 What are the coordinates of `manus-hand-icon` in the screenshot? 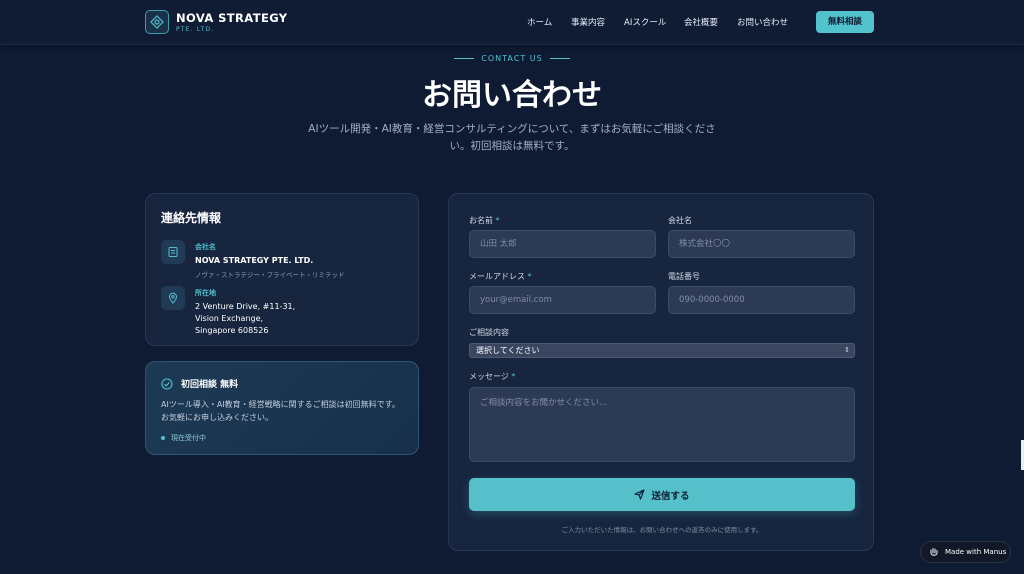 It's located at (934, 552).